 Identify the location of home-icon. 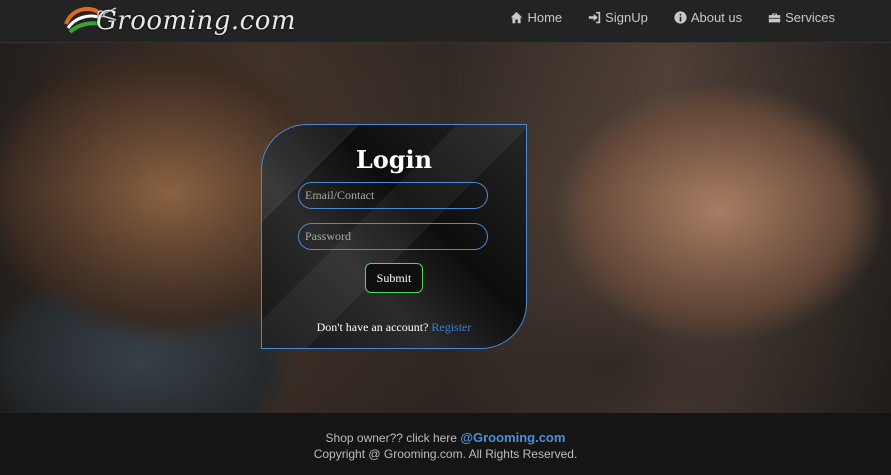
(517, 17).